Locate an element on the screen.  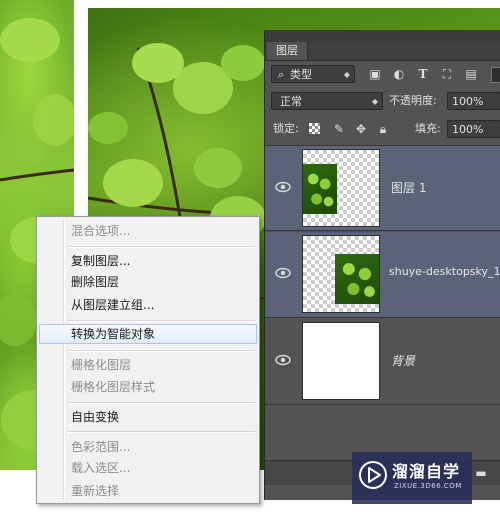
search-icon: ⌕ is located at coordinates (281, 74).